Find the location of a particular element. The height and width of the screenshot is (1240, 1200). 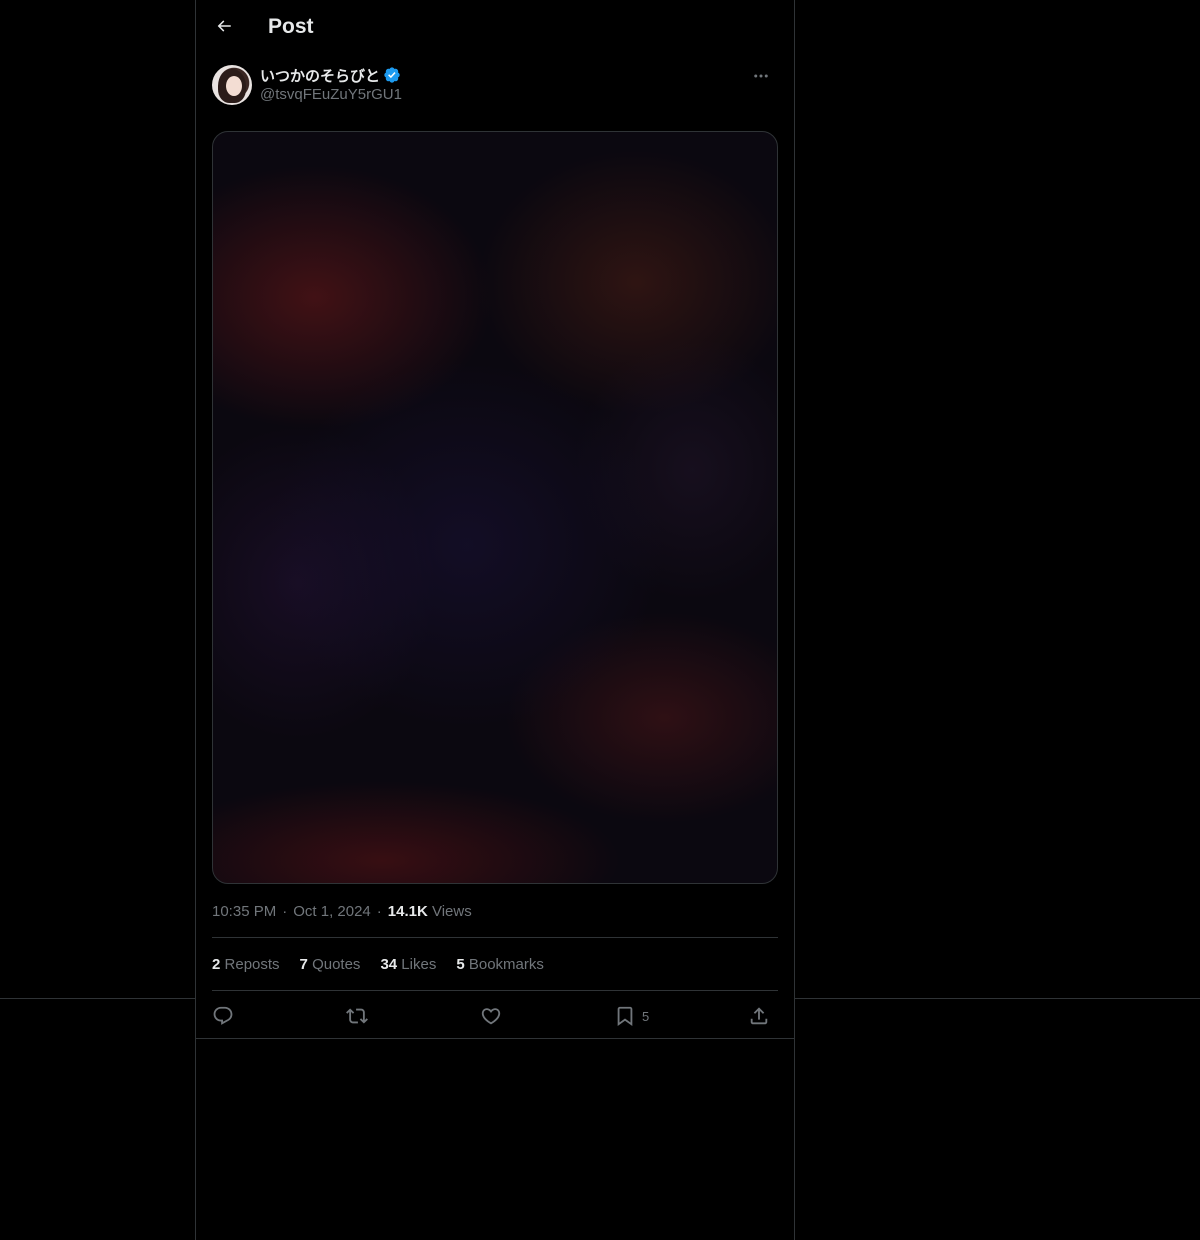

reply-button is located at coordinates (223, 1016).